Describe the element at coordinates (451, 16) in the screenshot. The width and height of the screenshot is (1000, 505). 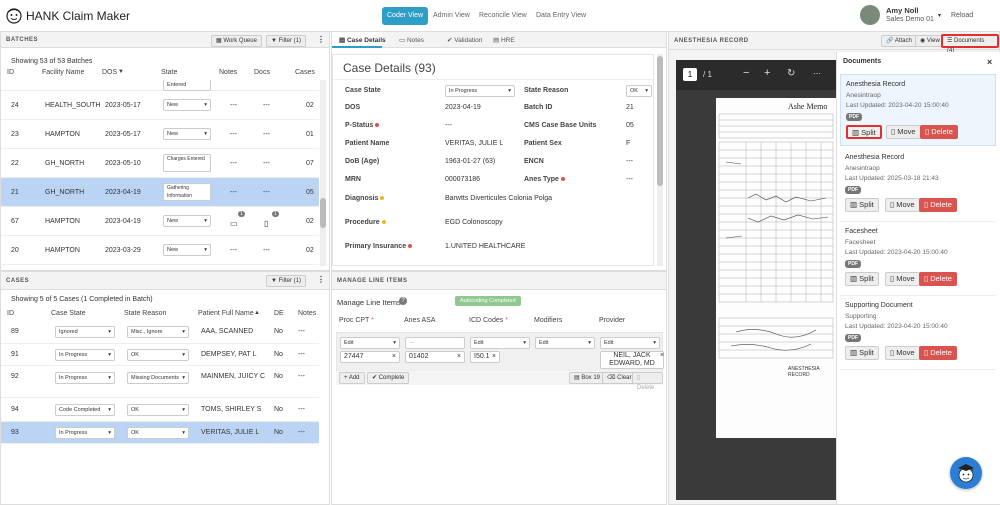
I see `nav-admin-view: Admin View` at that location.